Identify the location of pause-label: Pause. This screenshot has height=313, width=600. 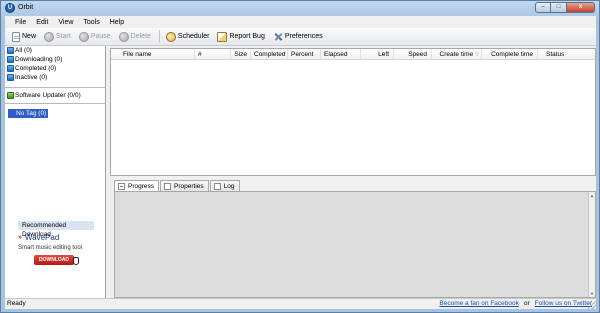
(100, 36).